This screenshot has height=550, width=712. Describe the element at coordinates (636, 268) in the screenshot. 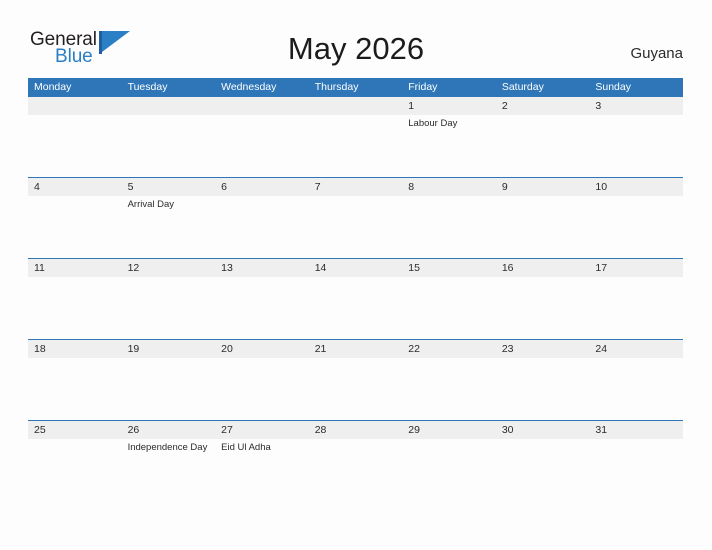

I see `day-number: 17` at that location.